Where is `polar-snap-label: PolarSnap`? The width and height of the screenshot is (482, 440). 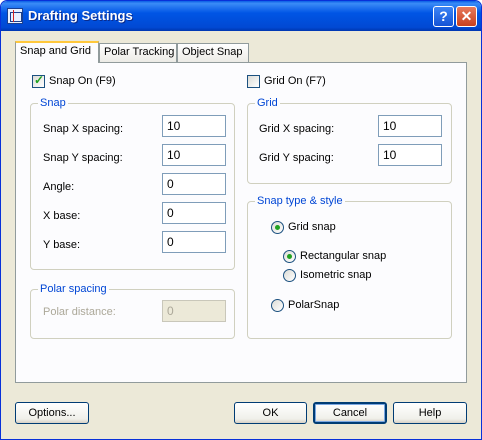 polar-snap-label: PolarSnap is located at coordinates (314, 305).